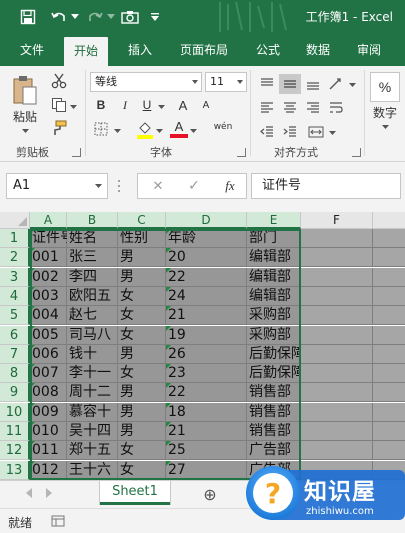  I want to click on formula-input: 证件号, so click(326, 186).